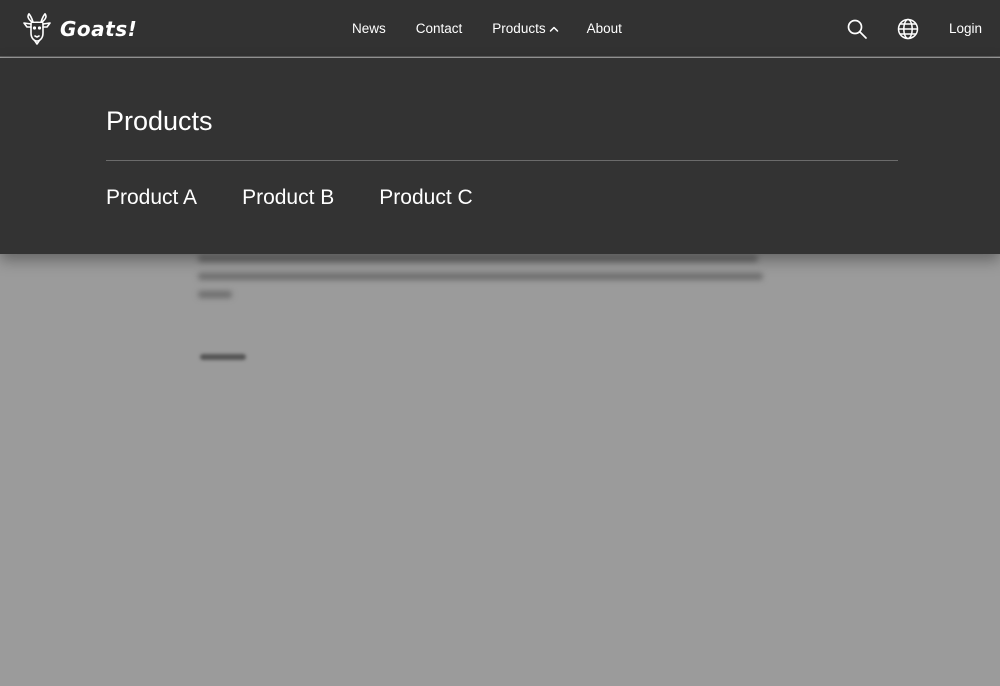  Describe the element at coordinates (369, 28) in the screenshot. I see `nav-link-news: News` at that location.